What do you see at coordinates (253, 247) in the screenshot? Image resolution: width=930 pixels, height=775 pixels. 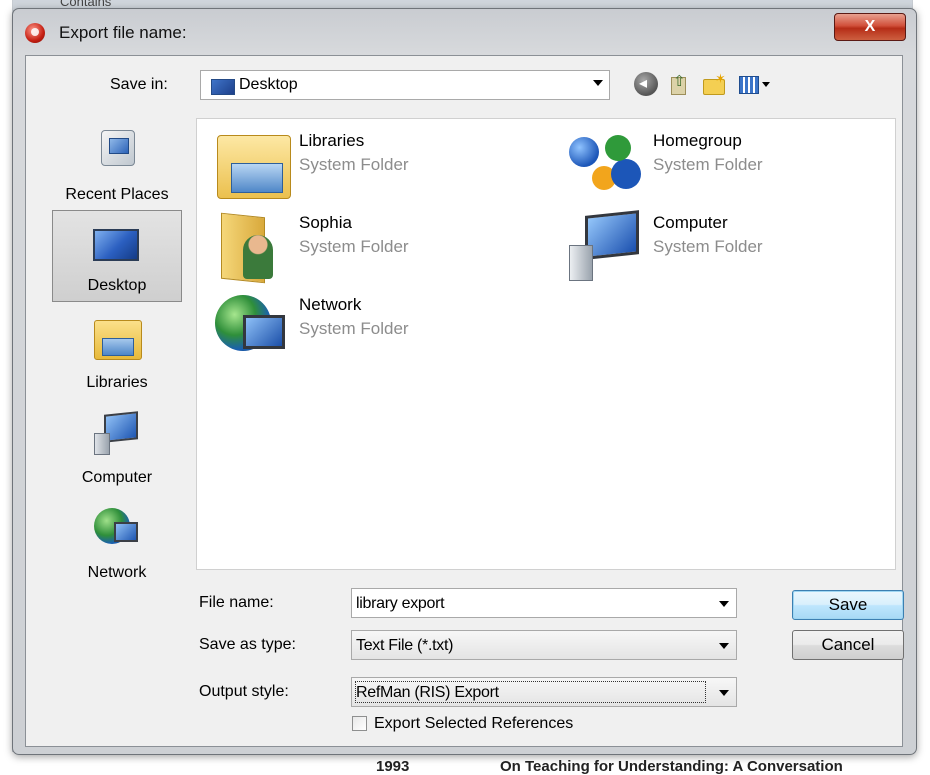 I see `user-folder-icon` at bounding box center [253, 247].